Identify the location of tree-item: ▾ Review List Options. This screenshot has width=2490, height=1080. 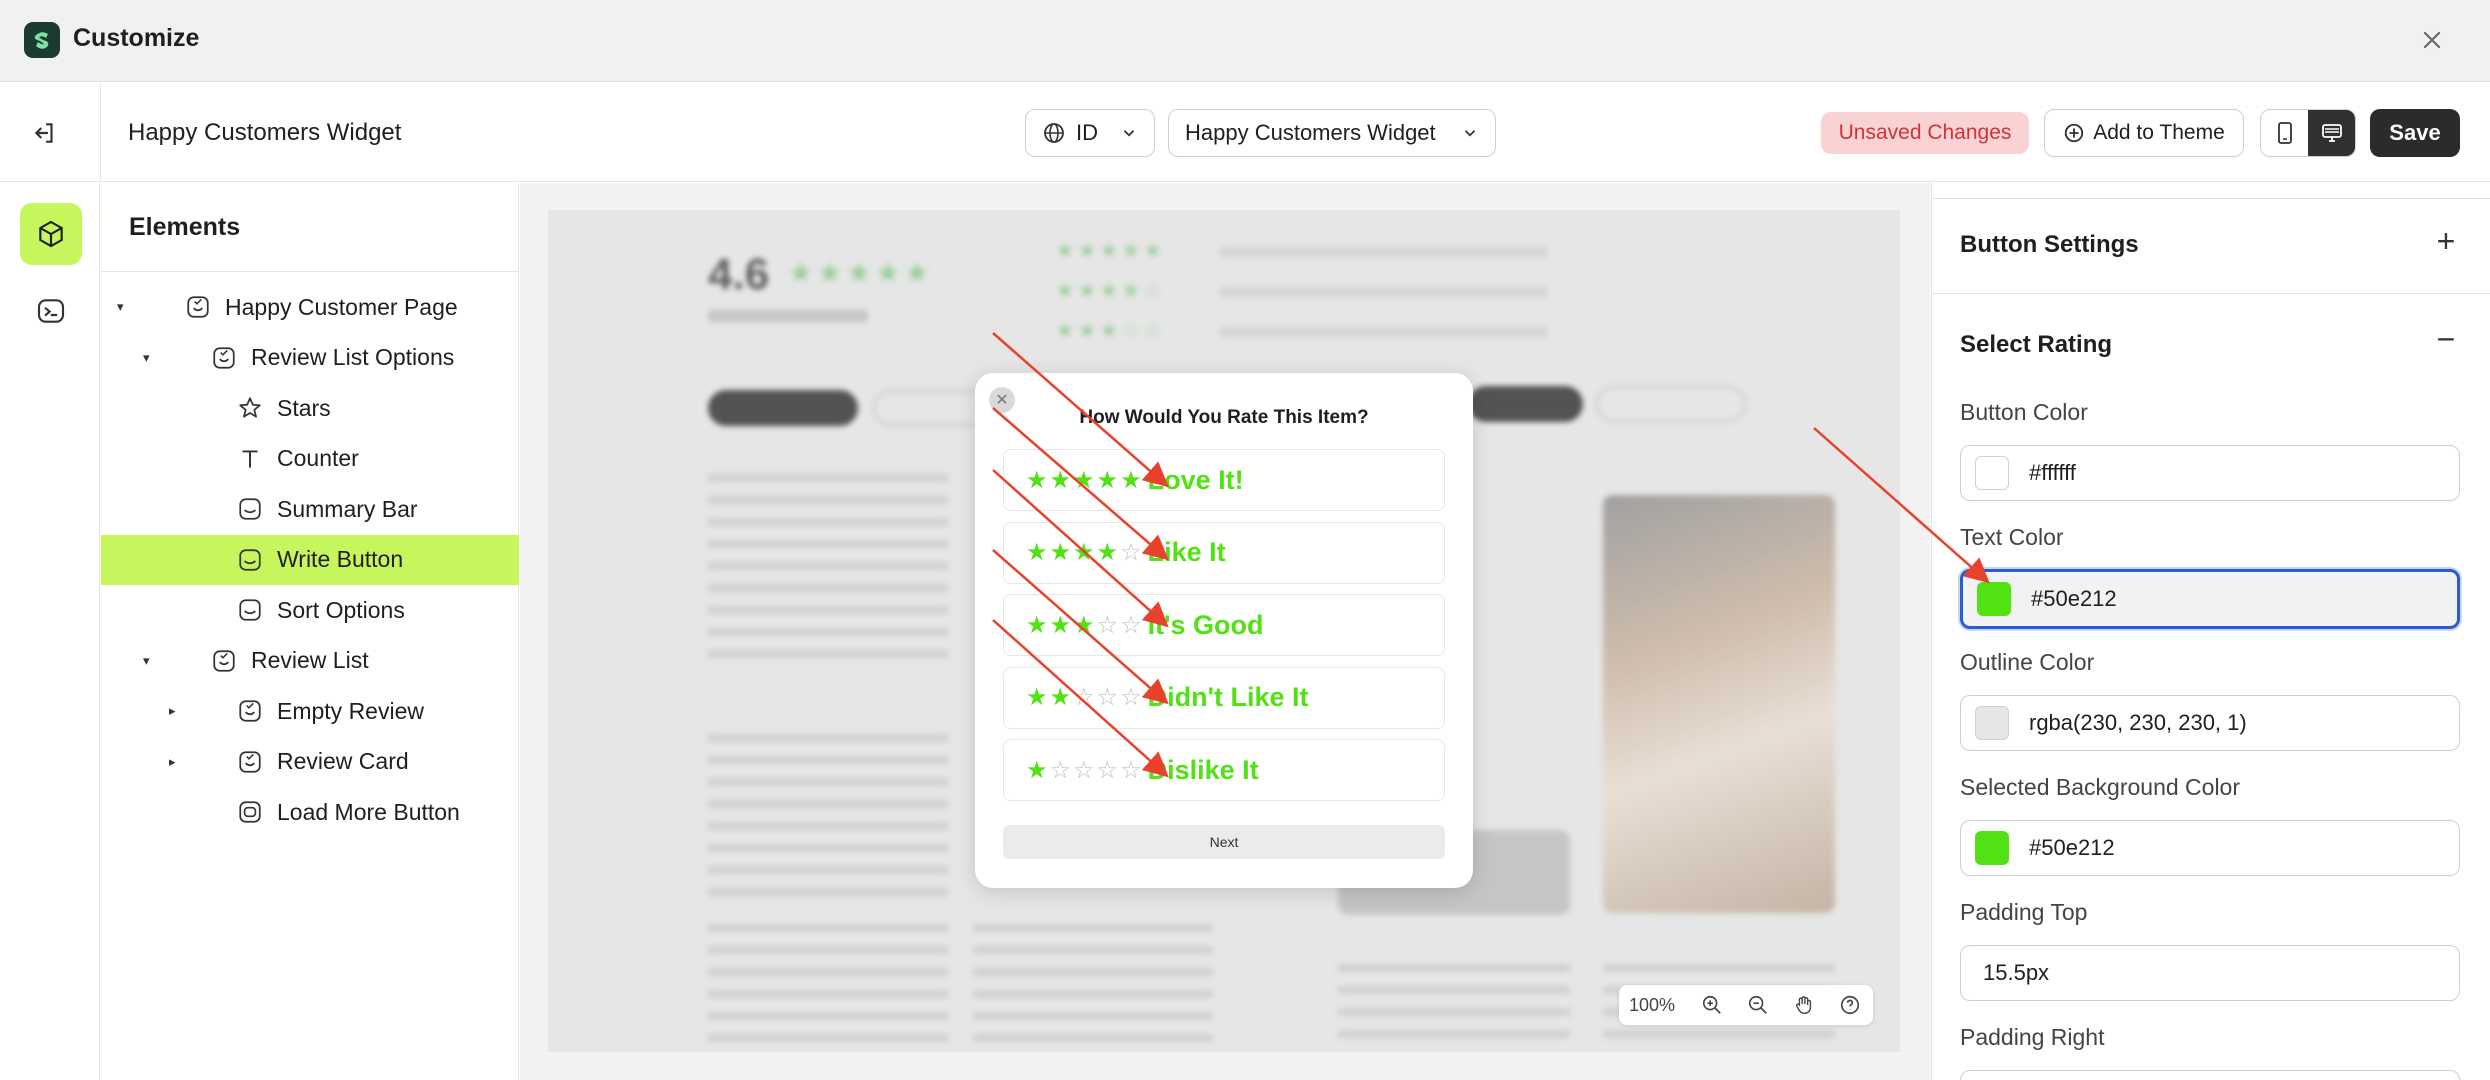
(310, 358).